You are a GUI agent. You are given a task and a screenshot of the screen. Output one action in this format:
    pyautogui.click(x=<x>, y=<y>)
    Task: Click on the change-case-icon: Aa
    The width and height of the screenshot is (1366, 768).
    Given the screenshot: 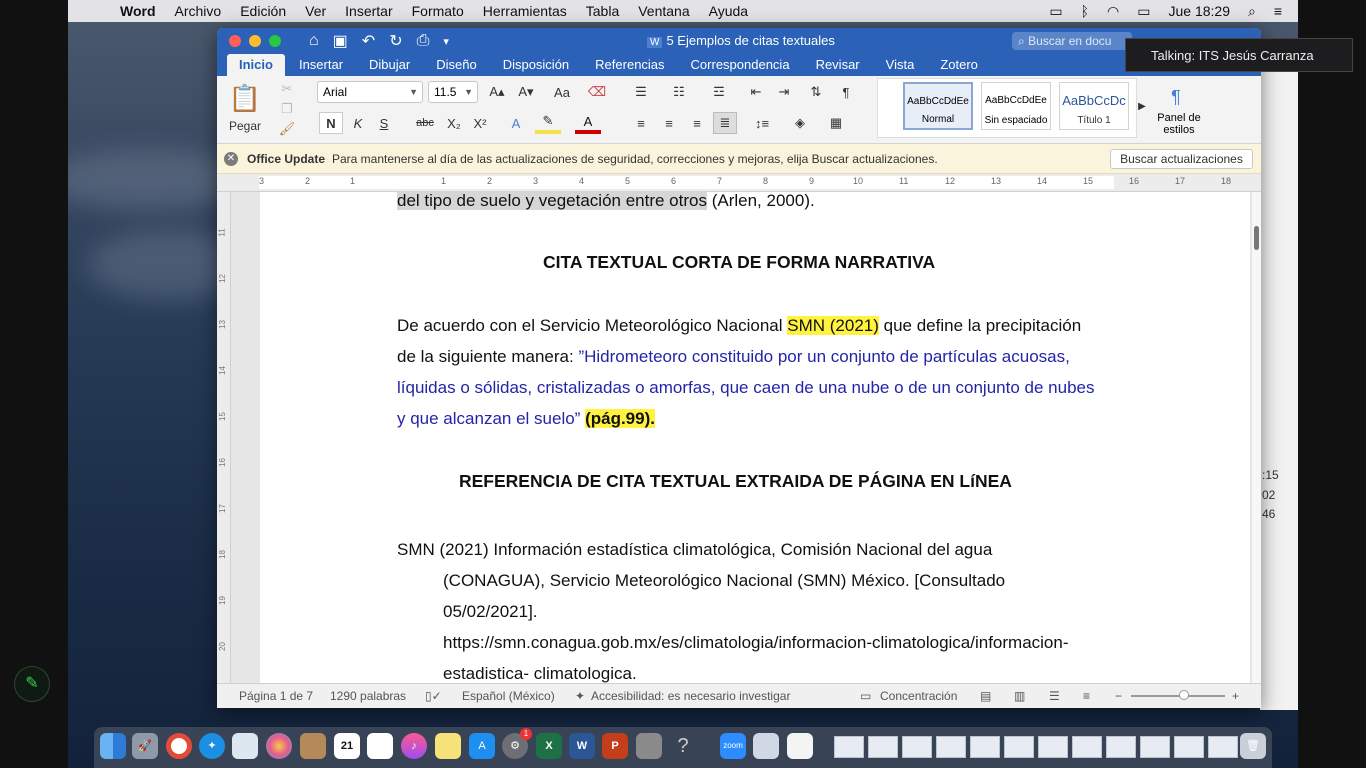 What is the action you would take?
    pyautogui.click(x=562, y=92)
    